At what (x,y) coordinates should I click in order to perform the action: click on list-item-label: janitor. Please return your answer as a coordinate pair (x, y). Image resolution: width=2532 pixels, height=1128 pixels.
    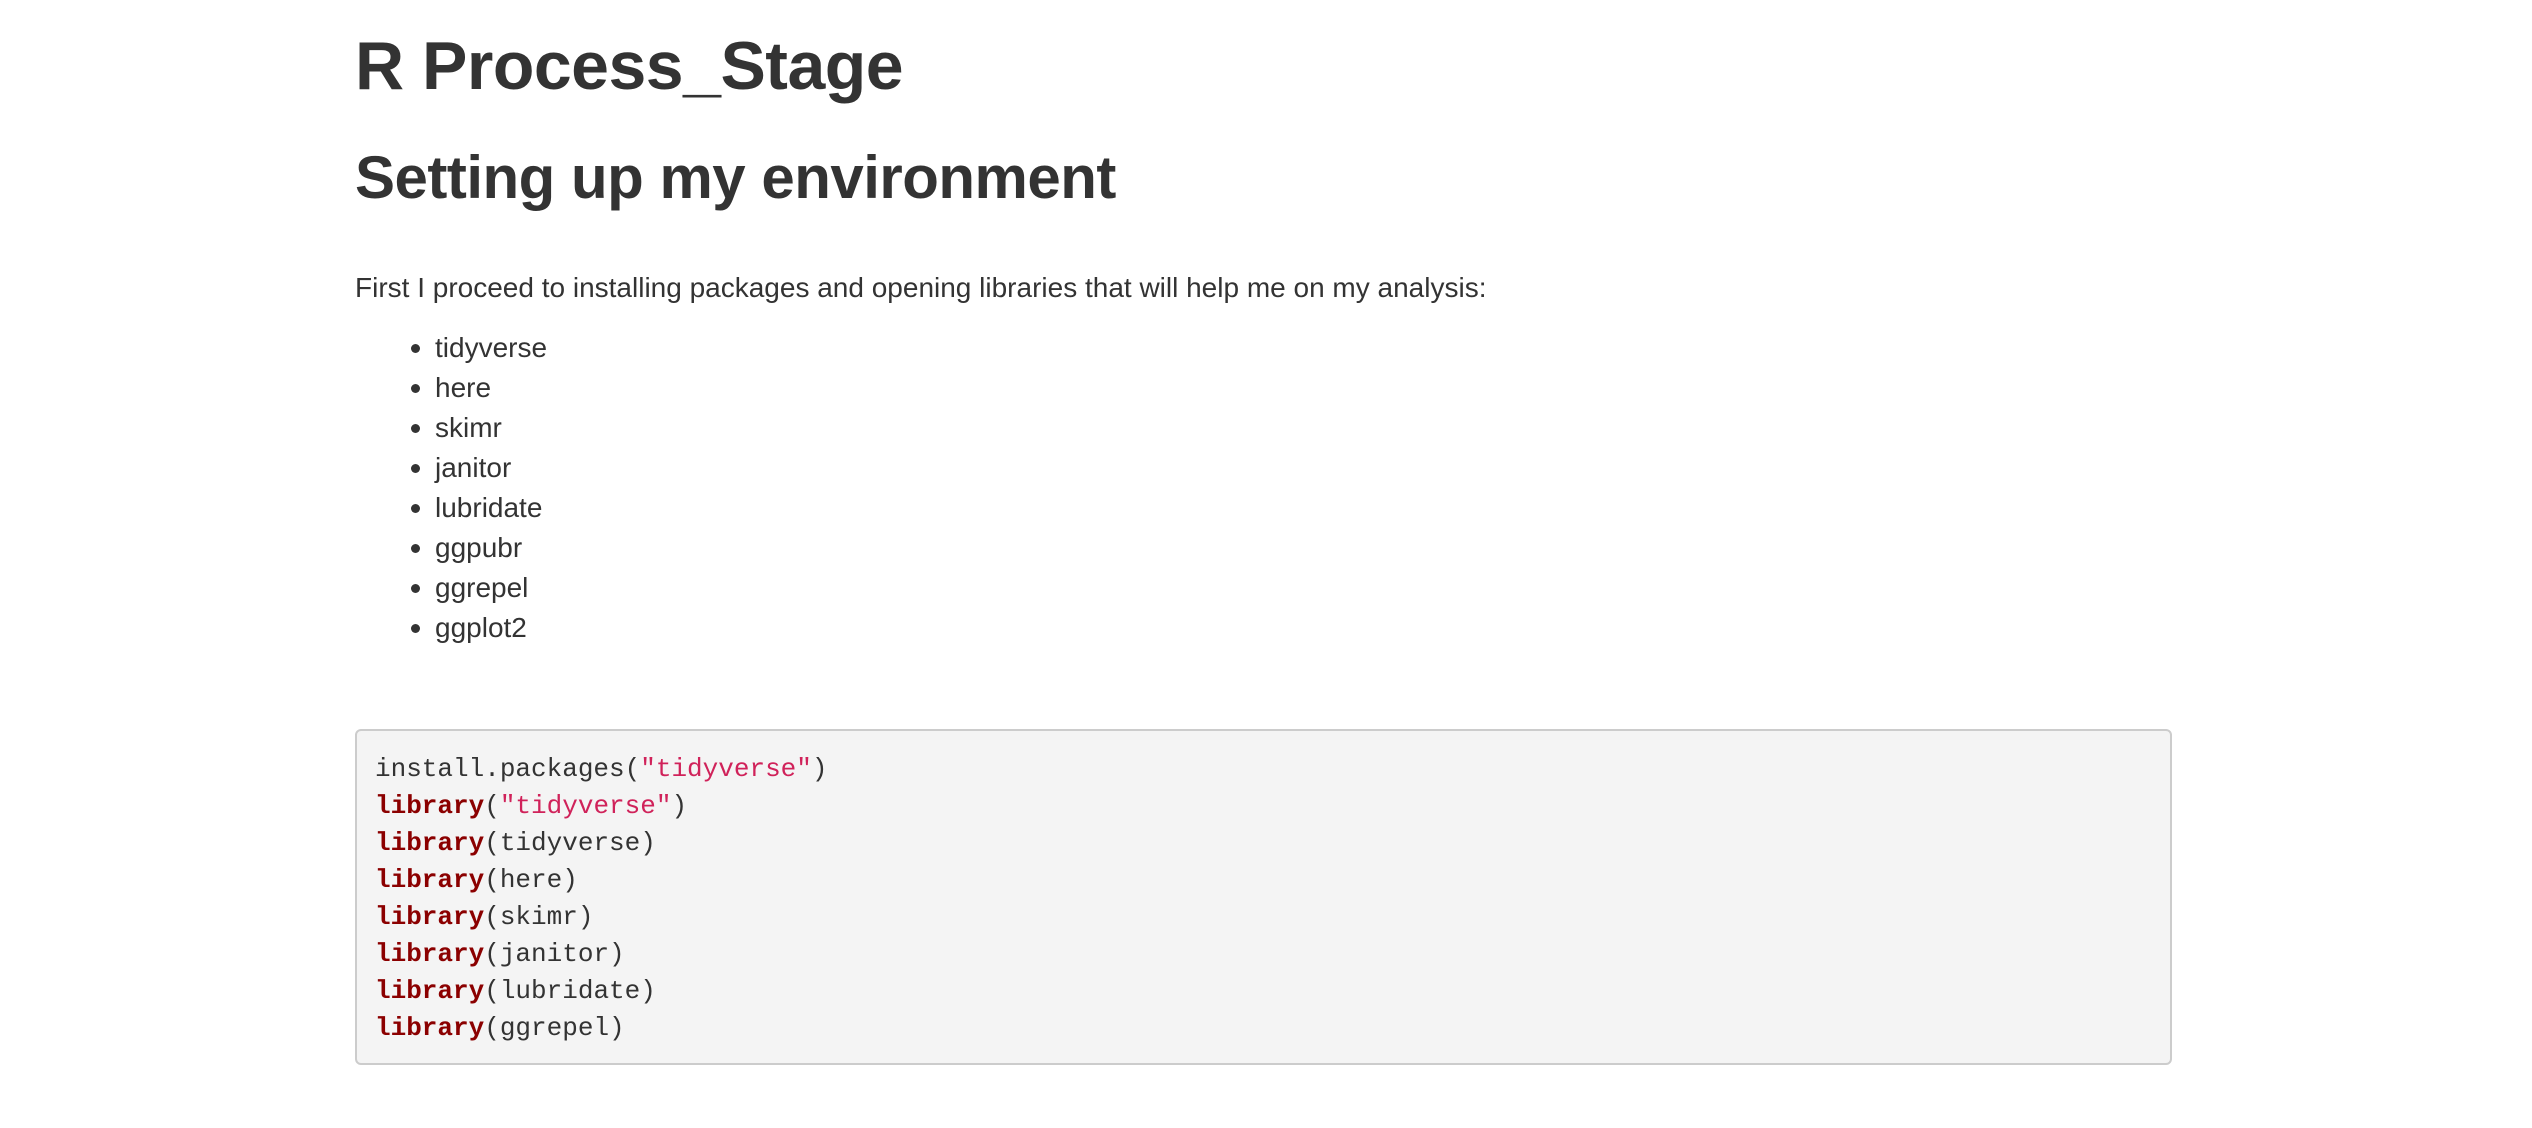
    Looking at the image, I should click on (473, 467).